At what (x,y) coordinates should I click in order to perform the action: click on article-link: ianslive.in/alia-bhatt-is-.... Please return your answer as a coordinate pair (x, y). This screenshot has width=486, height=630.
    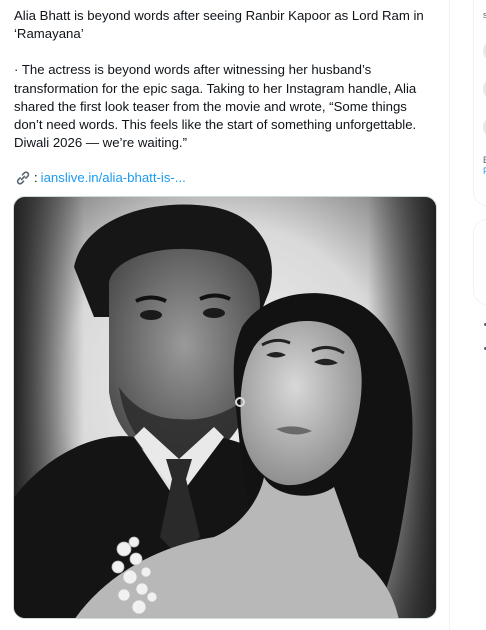
    Looking at the image, I should click on (113, 178).